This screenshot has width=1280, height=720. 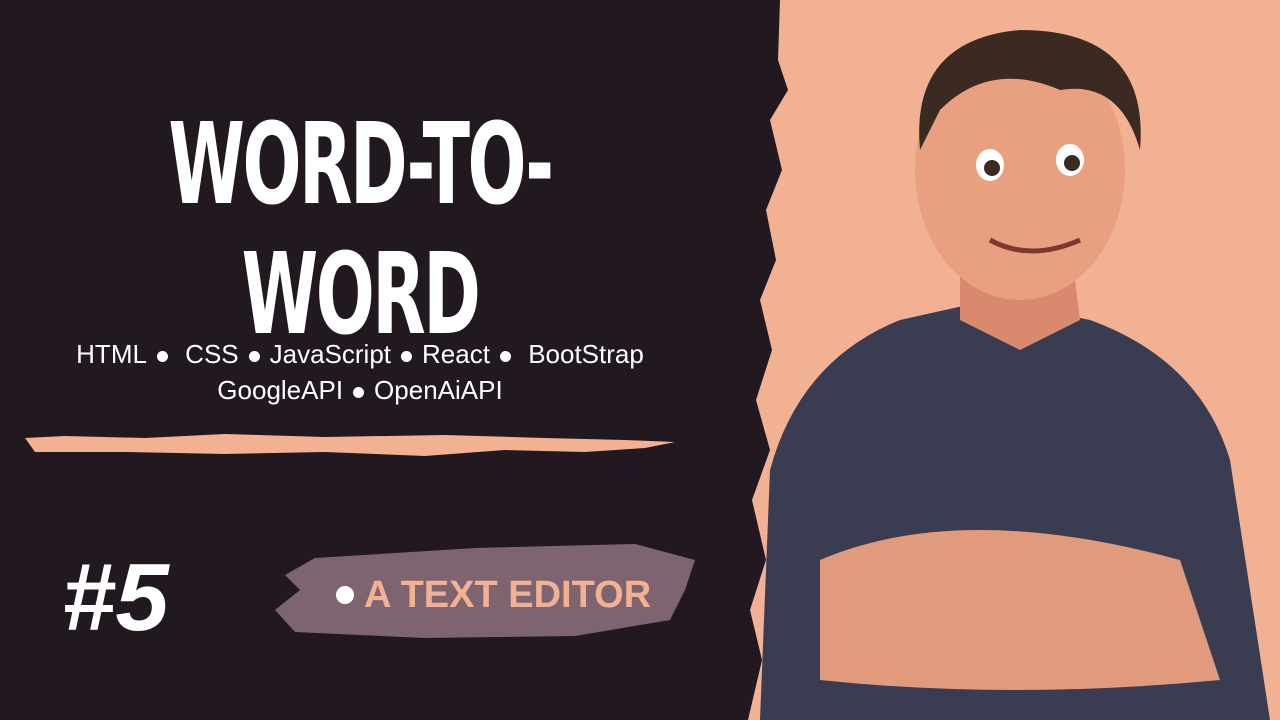 I want to click on subtitle-badge: A TEXT EDITOR, so click(x=493, y=595).